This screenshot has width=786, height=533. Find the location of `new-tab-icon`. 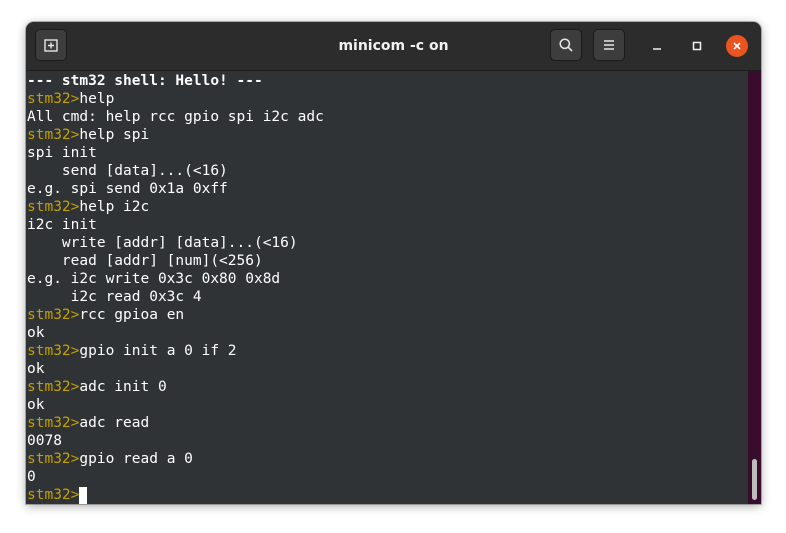

new-tab-icon is located at coordinates (51, 45).